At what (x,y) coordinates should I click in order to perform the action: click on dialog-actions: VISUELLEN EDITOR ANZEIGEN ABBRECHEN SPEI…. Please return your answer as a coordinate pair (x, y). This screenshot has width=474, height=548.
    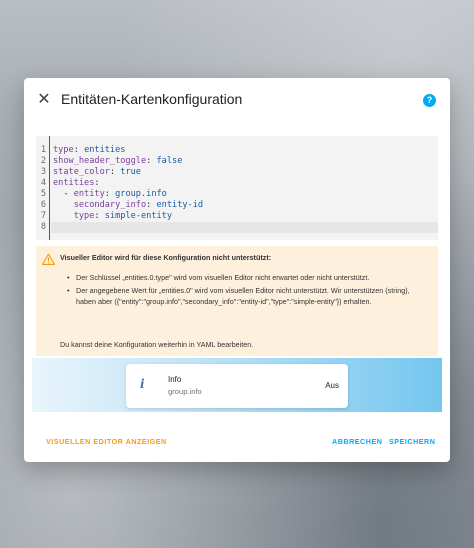
    Looking at the image, I should click on (237, 442).